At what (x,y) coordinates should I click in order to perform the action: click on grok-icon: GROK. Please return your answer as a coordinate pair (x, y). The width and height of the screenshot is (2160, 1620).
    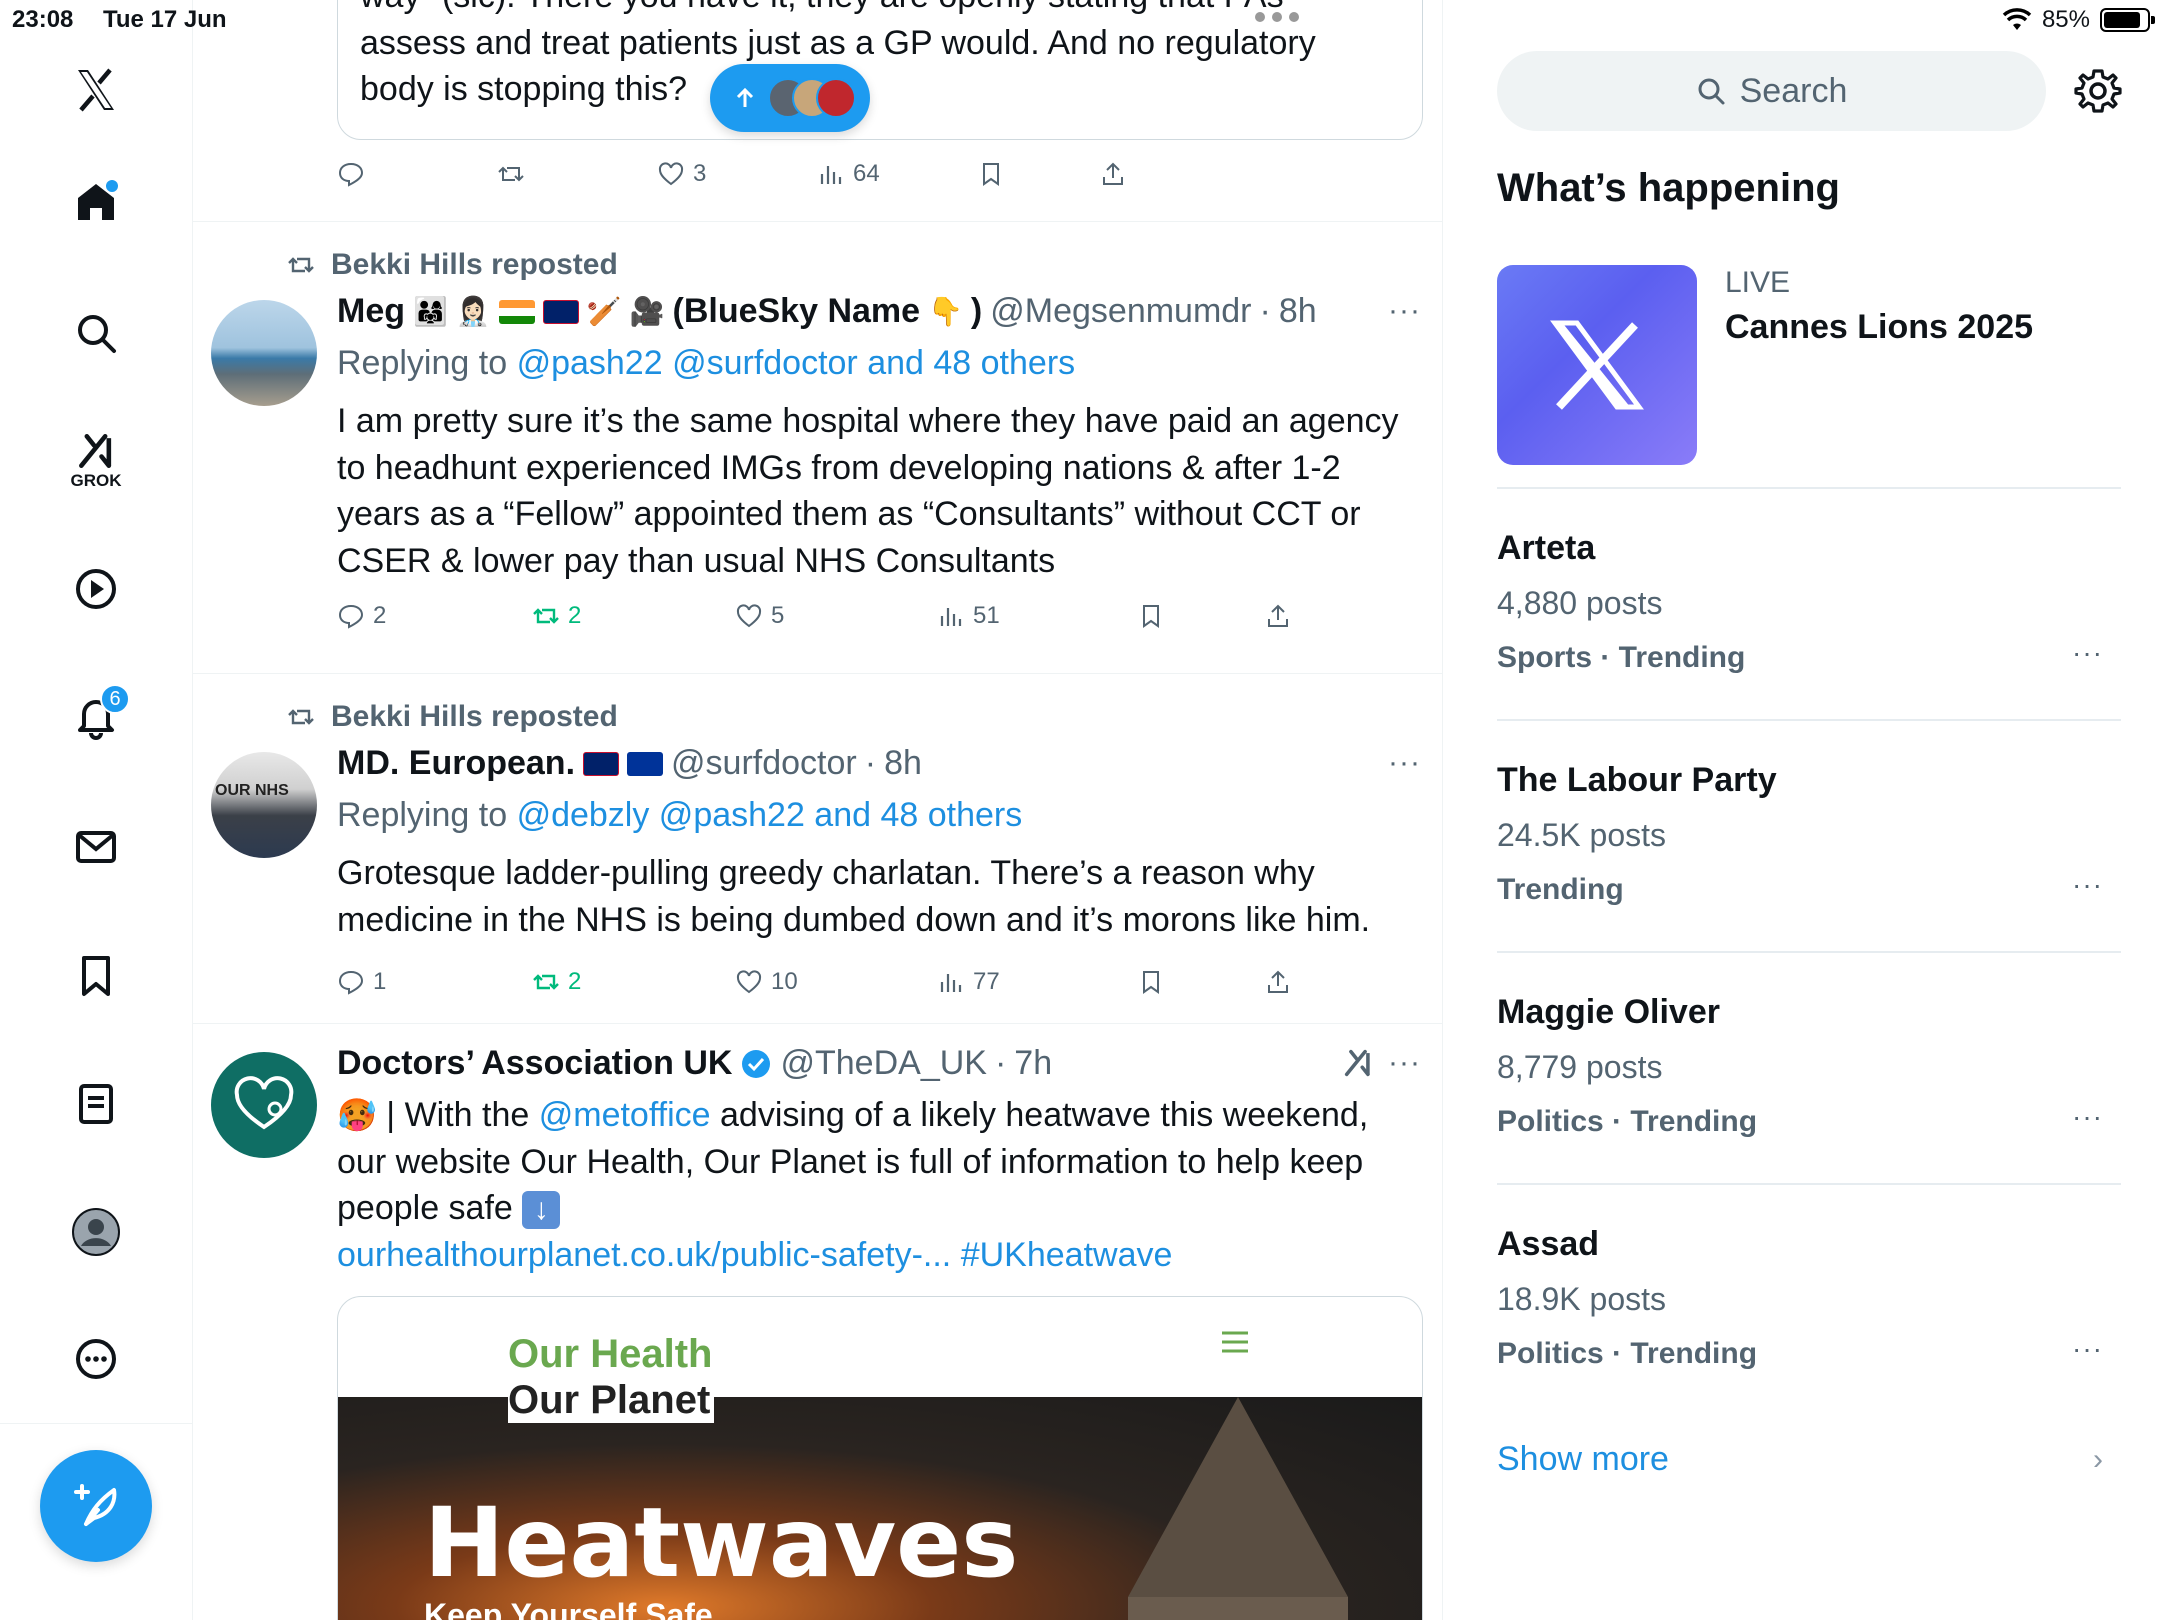
    Looking at the image, I should click on (96, 460).